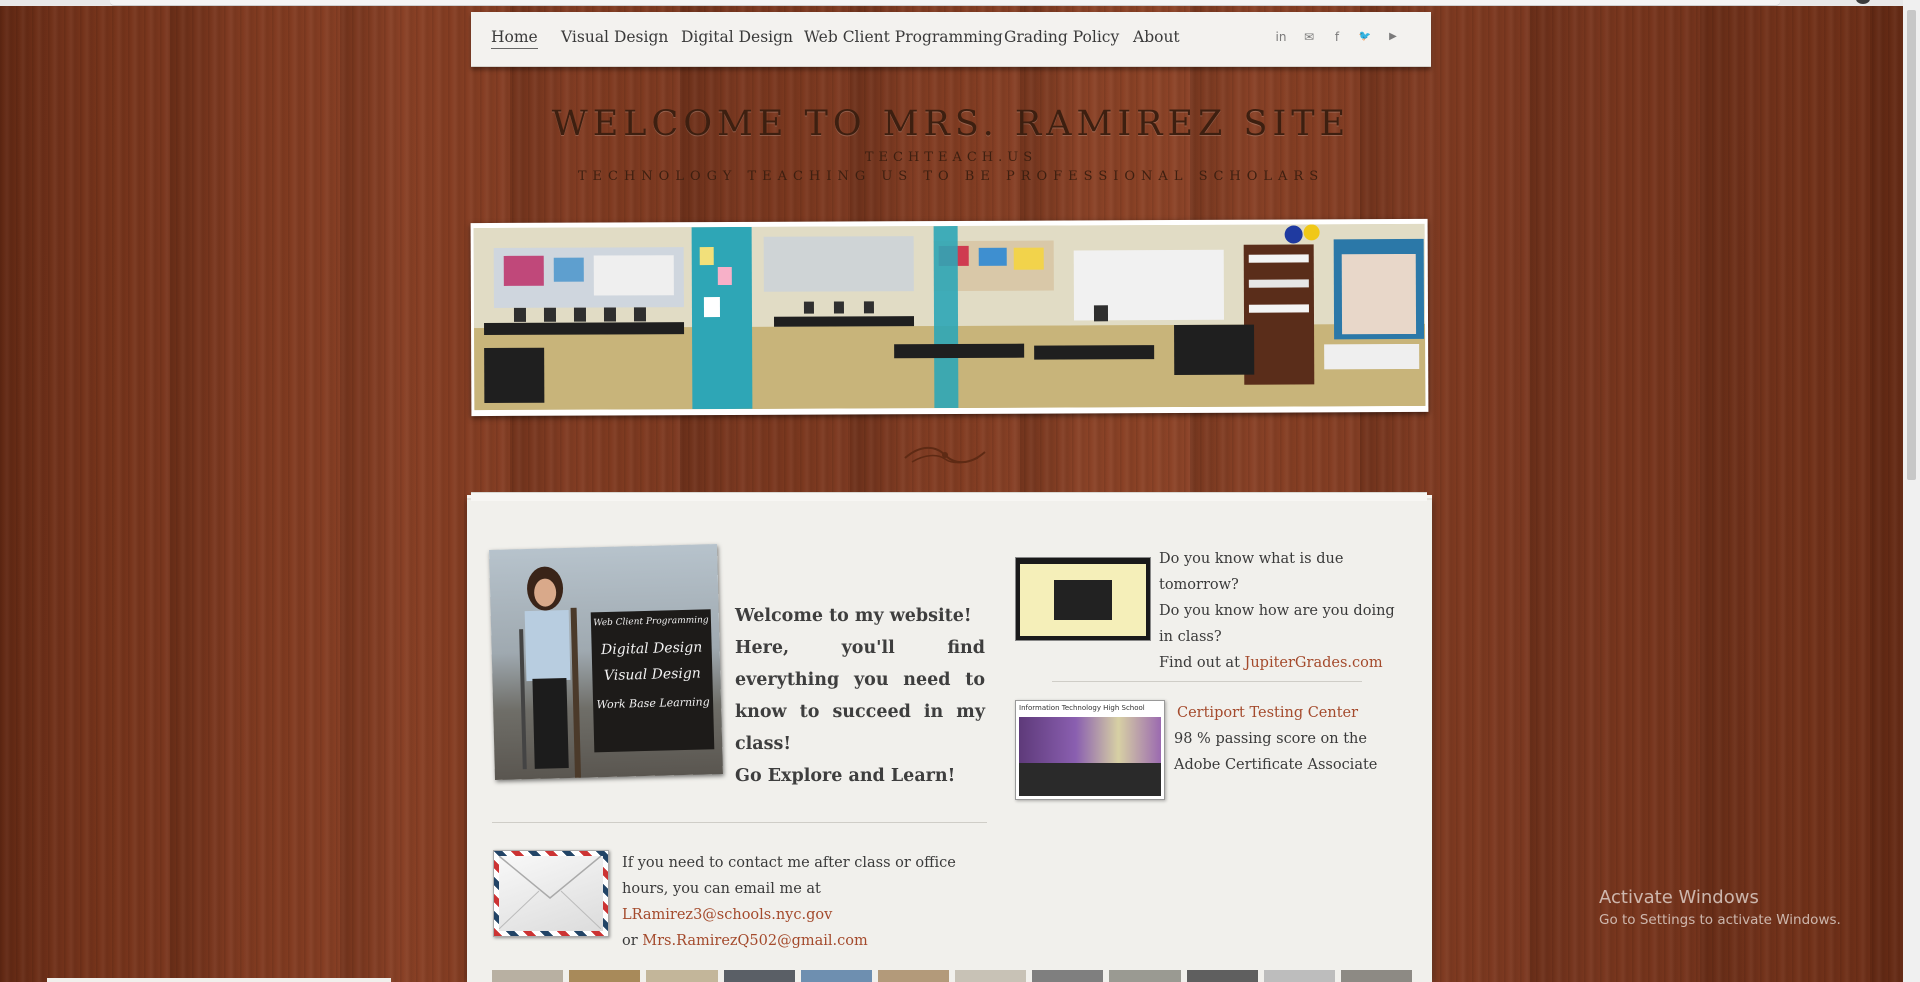 Image resolution: width=1920 pixels, height=982 pixels. Describe the element at coordinates (1277, 624) in the screenshot. I see `jupiter-line-2: Do you know how are you doing in class?` at that location.